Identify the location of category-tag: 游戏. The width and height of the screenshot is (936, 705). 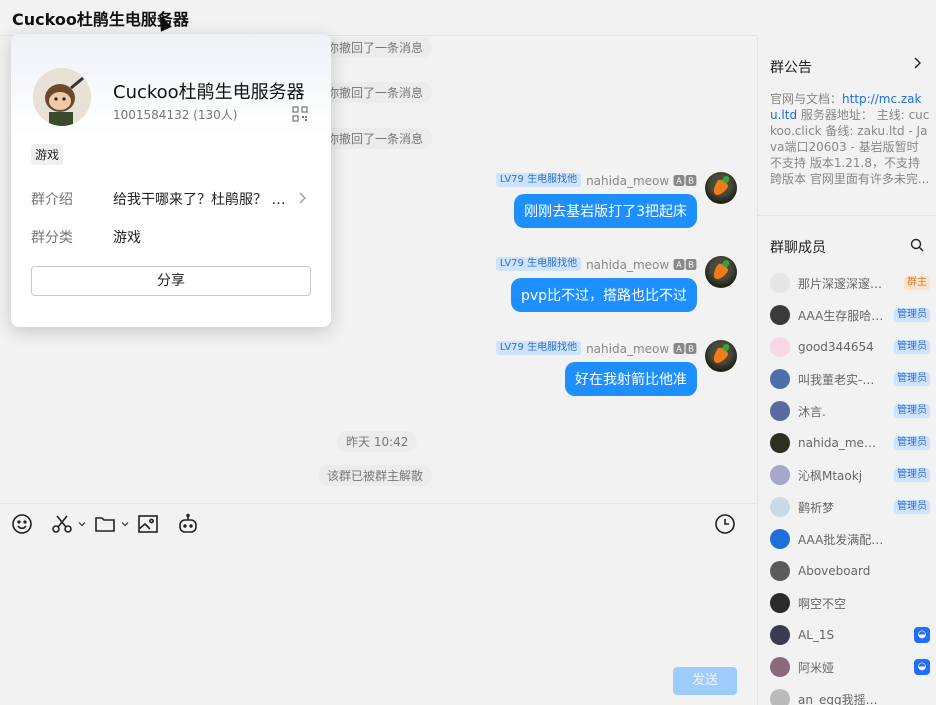
(47, 154).